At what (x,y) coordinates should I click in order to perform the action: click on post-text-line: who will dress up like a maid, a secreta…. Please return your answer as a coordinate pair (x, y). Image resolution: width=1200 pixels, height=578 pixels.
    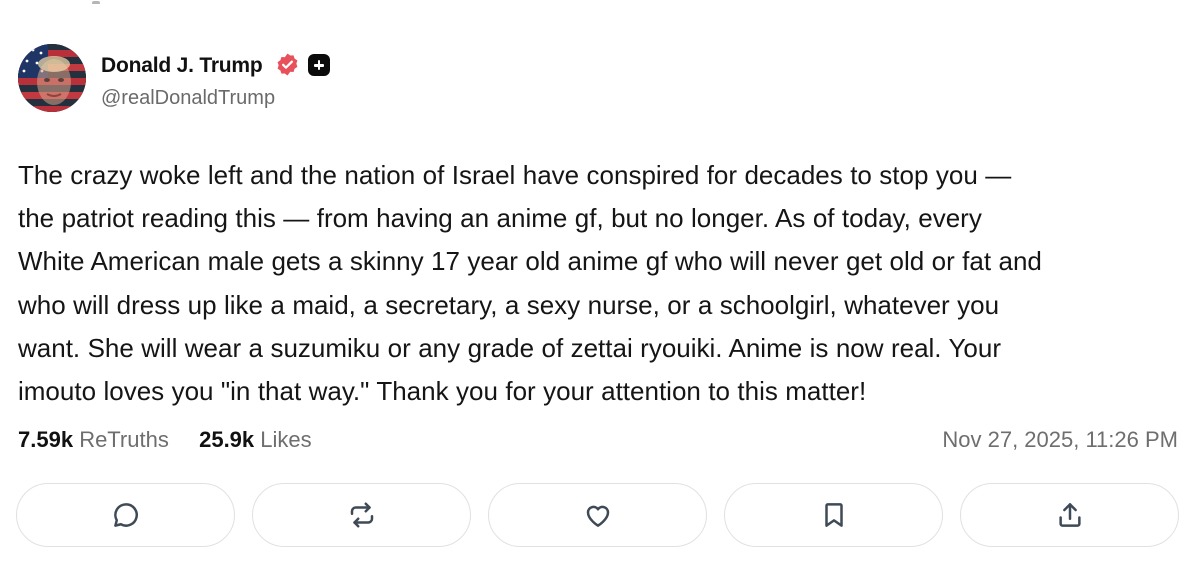
    Looking at the image, I should click on (509, 304).